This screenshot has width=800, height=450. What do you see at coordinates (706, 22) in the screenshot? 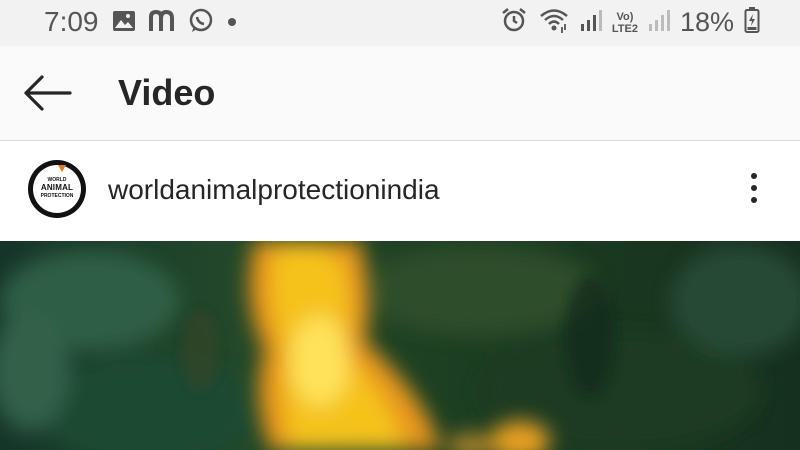
I see `battery-percent: 18%` at bounding box center [706, 22].